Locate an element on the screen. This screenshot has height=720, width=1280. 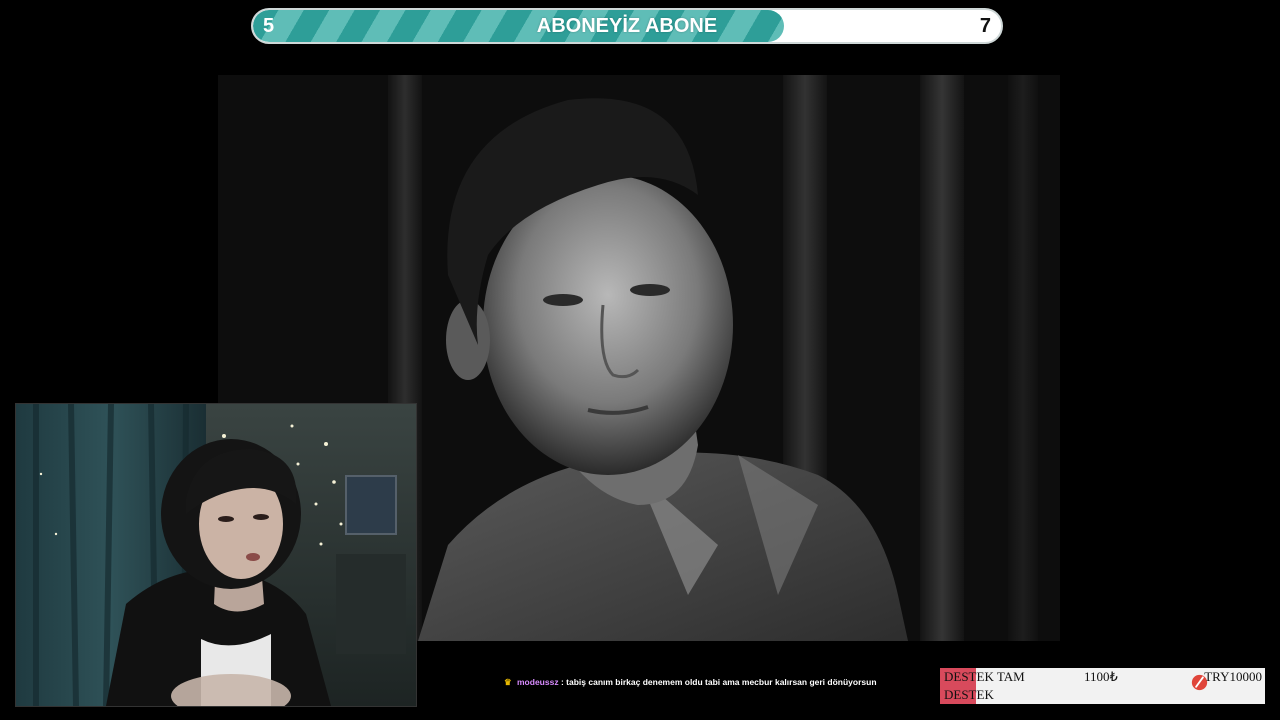
donation-current-amount: 1100₺ is located at coordinates (1101, 676).